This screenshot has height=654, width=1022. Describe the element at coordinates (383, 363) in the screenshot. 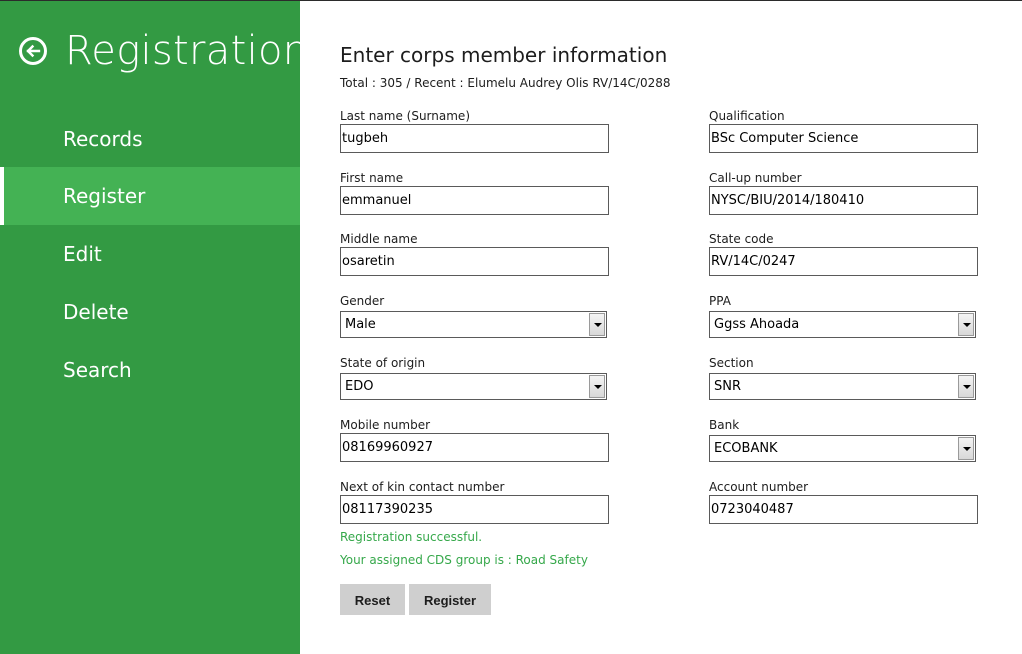

I see `state-of-origin-label: State of origin` at that location.